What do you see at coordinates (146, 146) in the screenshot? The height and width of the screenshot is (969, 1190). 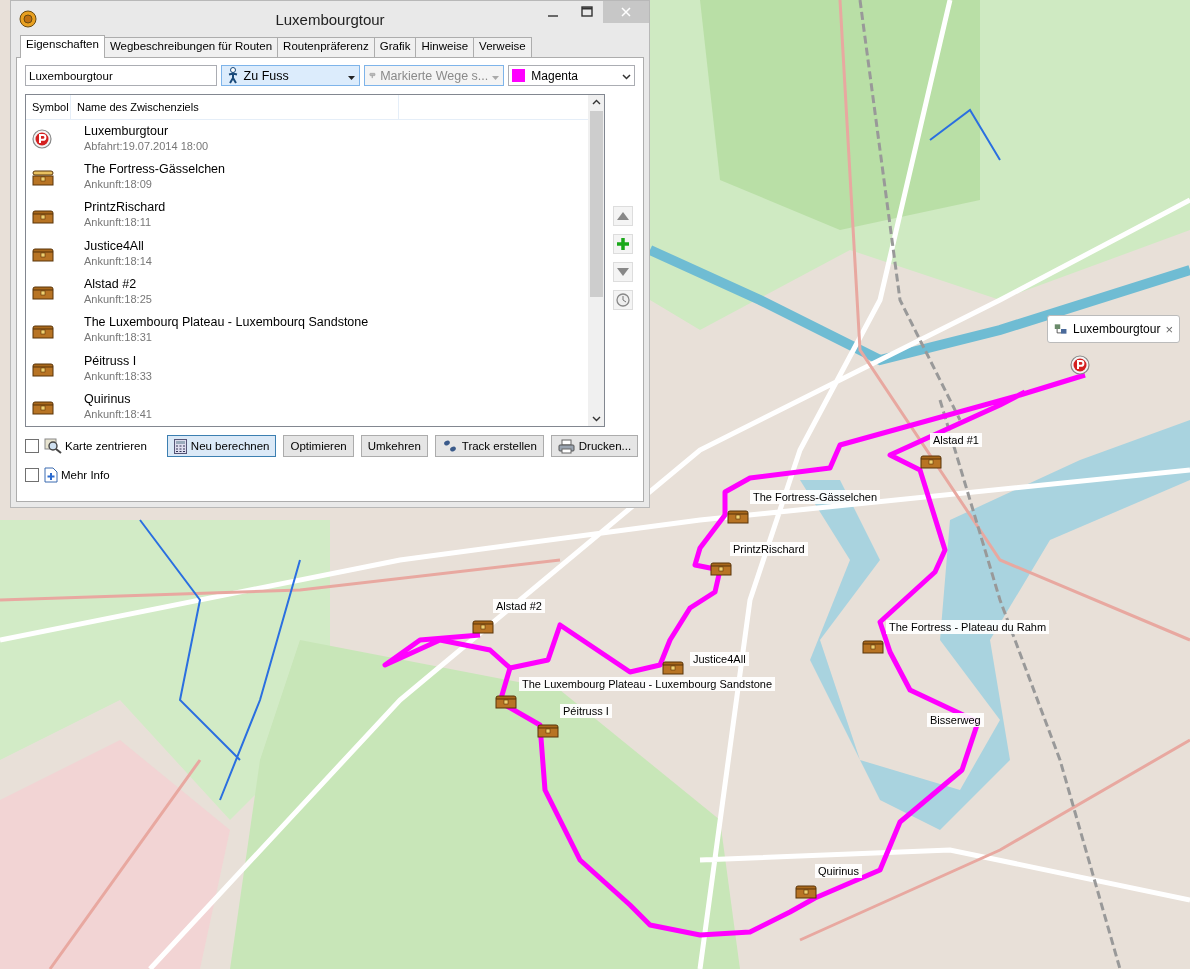 I see `waypoint-time: Abfahrt:19.07.2014 18:00` at bounding box center [146, 146].